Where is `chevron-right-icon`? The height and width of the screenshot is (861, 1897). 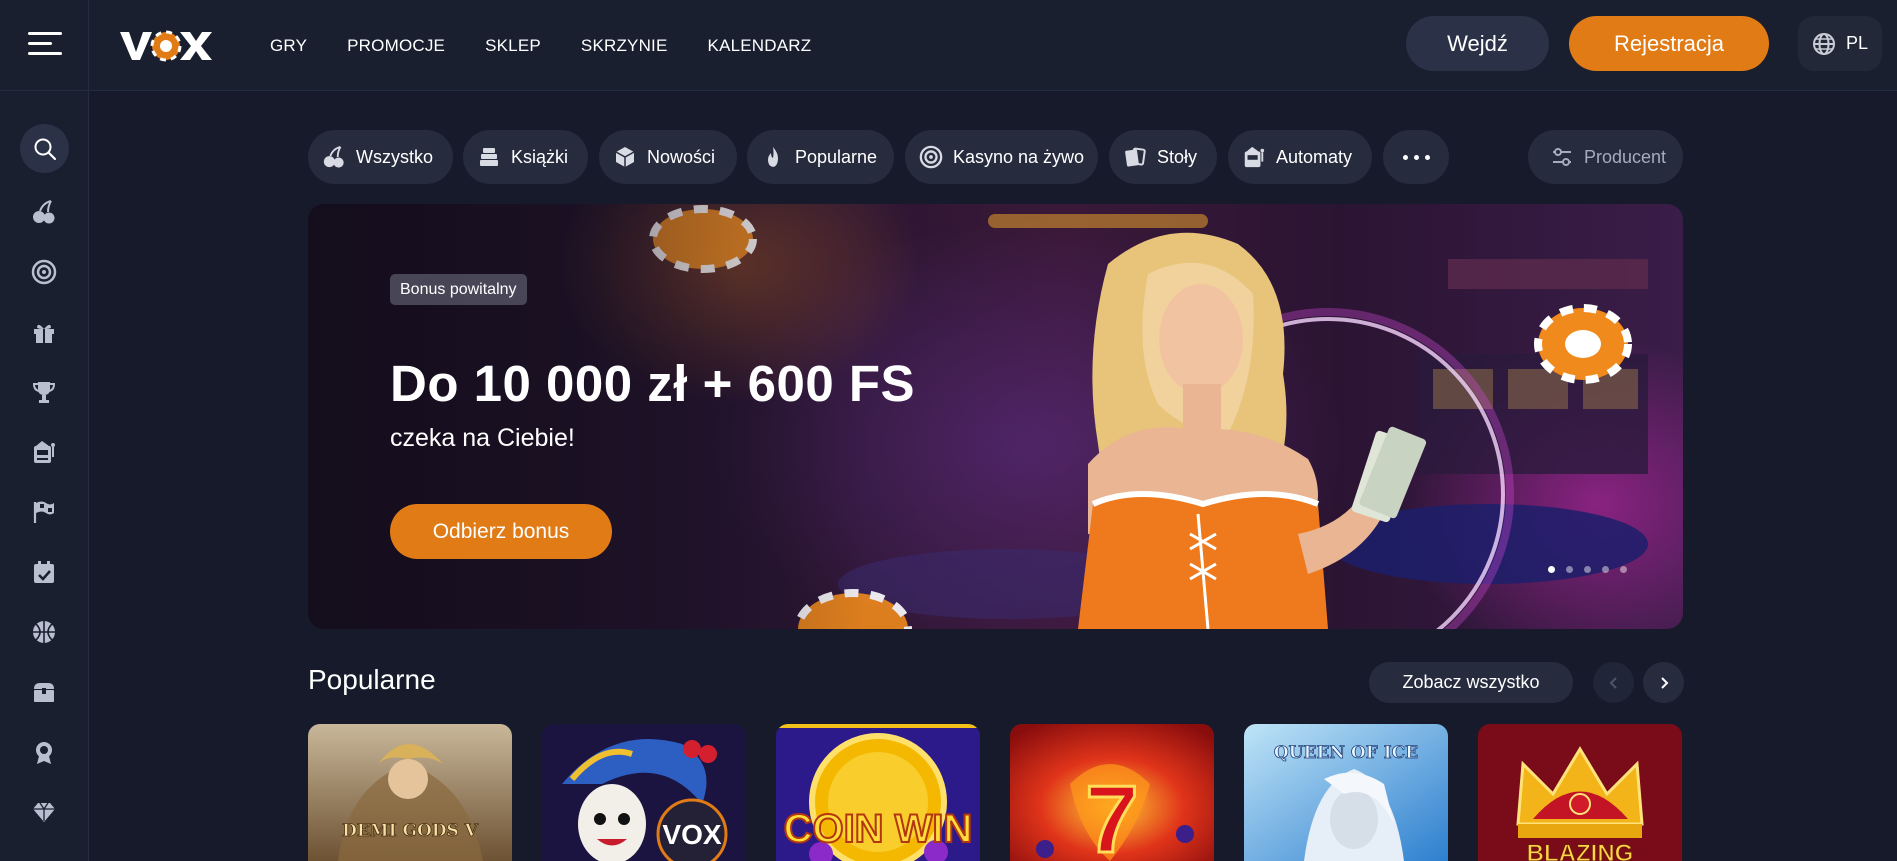
chevron-right-icon is located at coordinates (1664, 682).